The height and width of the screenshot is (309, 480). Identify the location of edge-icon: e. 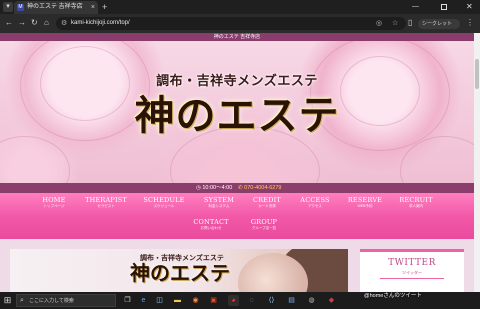
(143, 300).